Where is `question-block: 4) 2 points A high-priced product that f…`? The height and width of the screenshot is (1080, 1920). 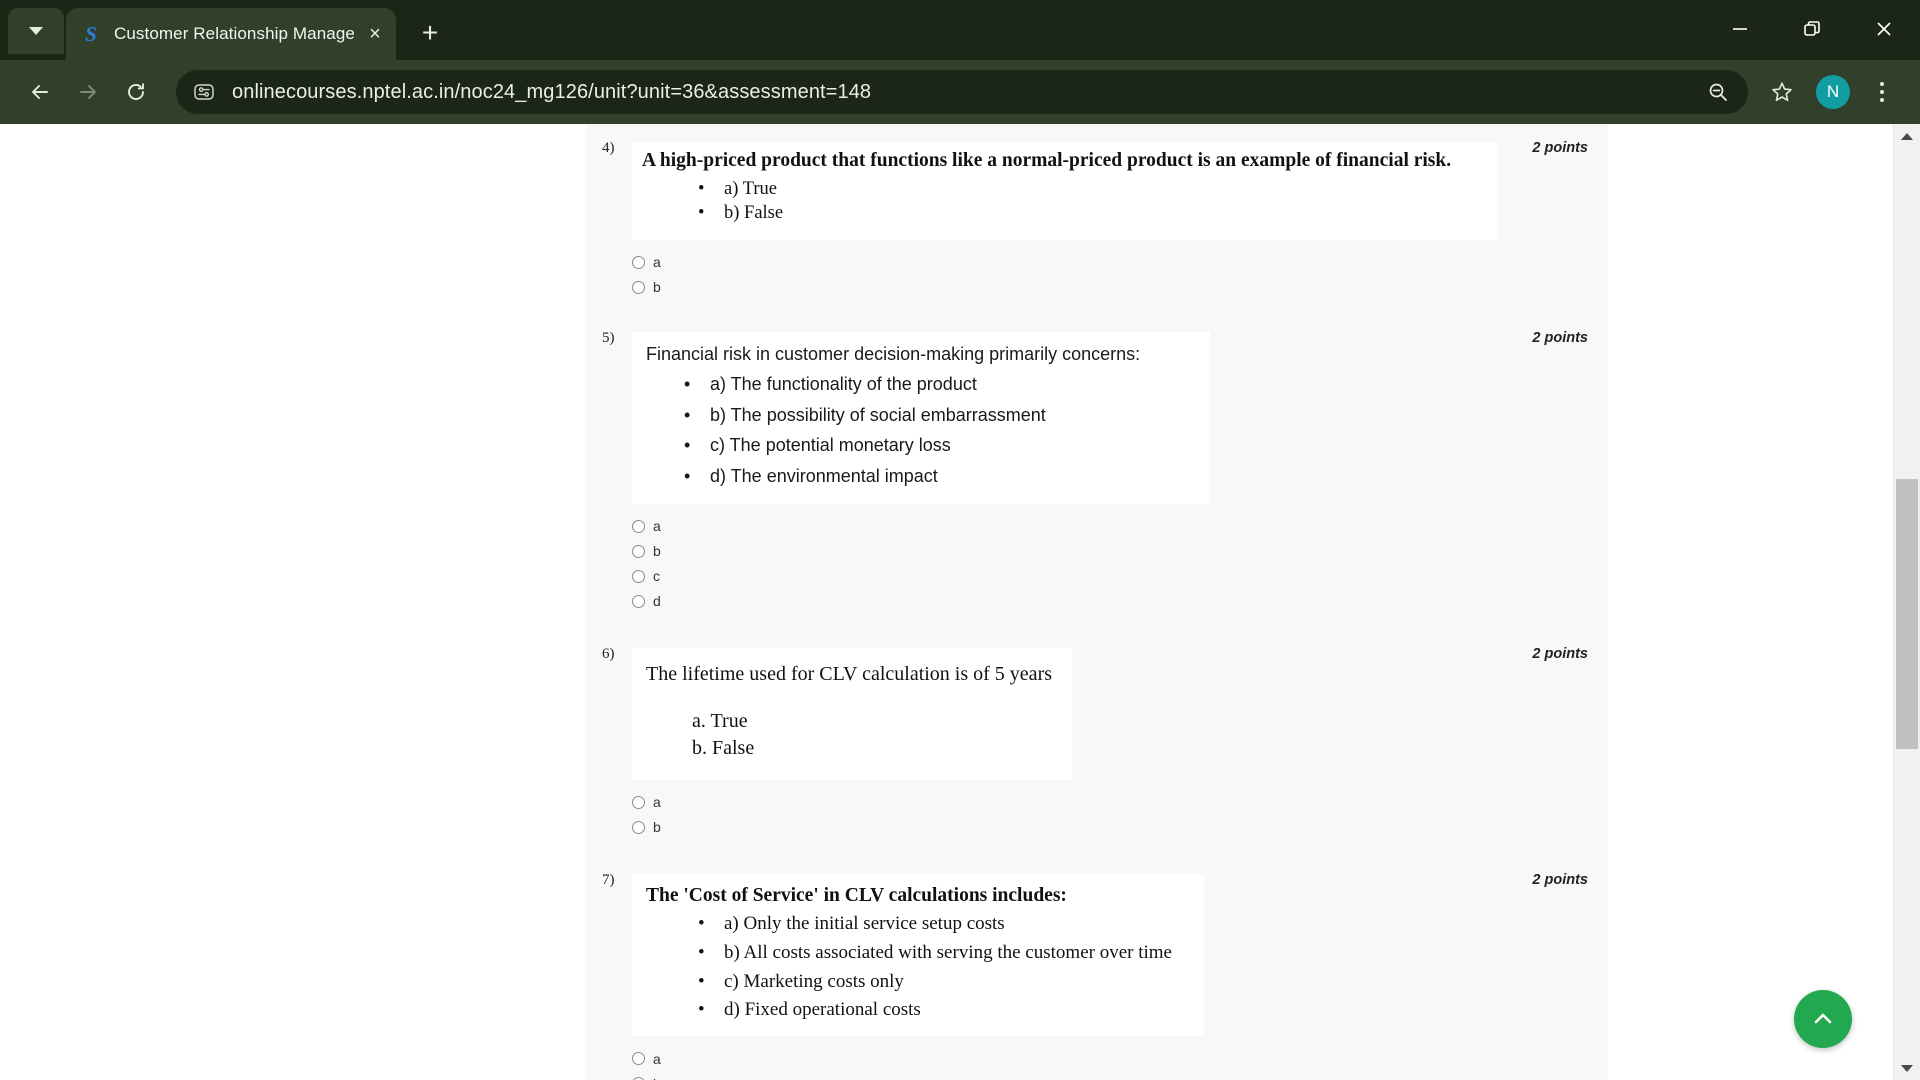
question-block: 4) 2 points A high-priced product that f… is located at coordinates (1097, 216).